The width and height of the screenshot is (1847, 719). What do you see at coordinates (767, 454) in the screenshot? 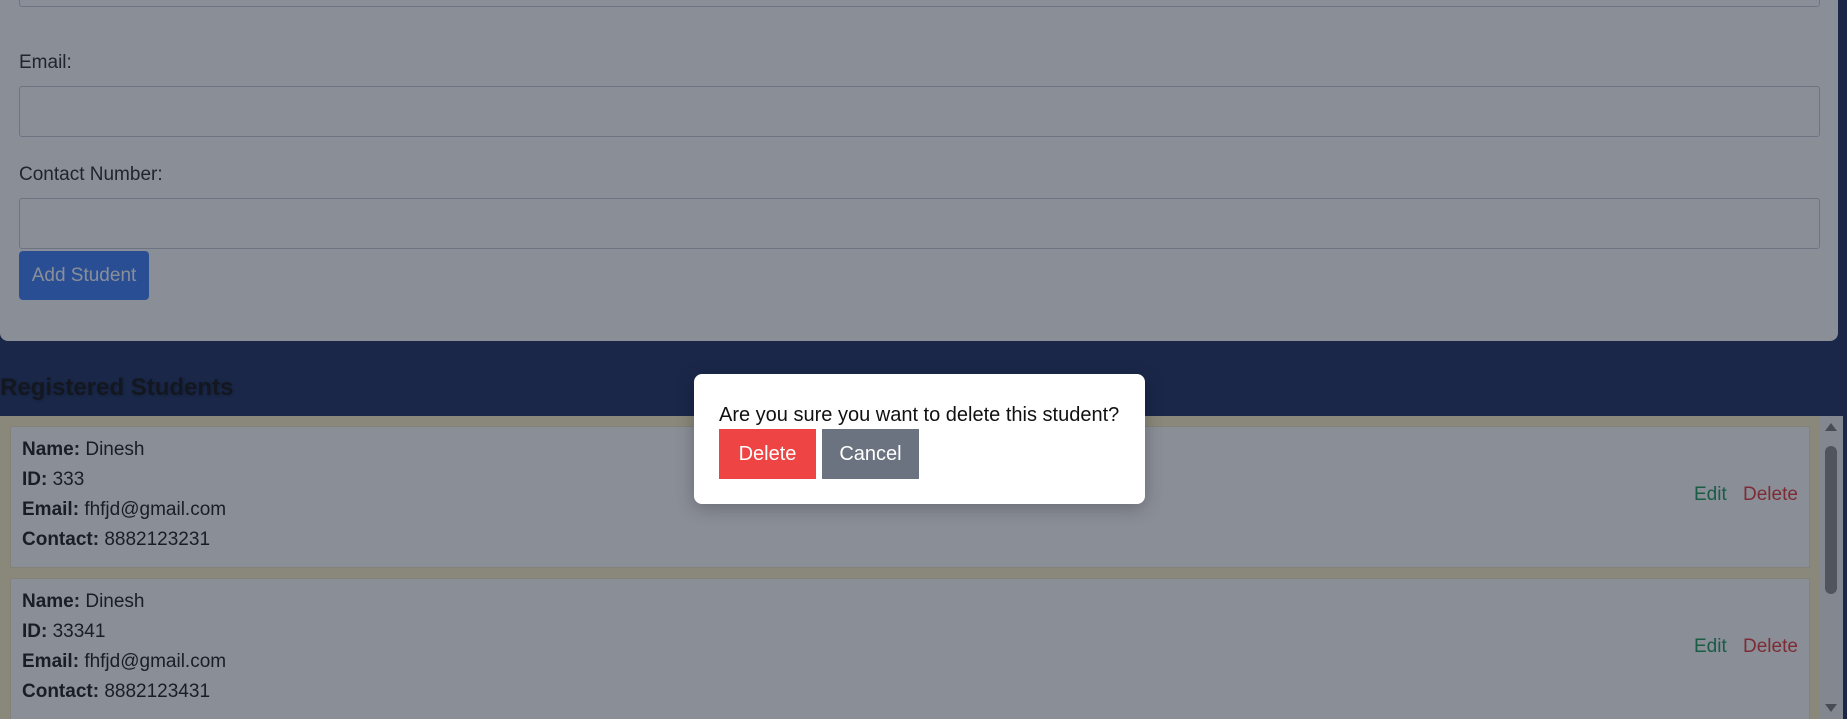
I see `confirm-delete-button: Delete` at bounding box center [767, 454].